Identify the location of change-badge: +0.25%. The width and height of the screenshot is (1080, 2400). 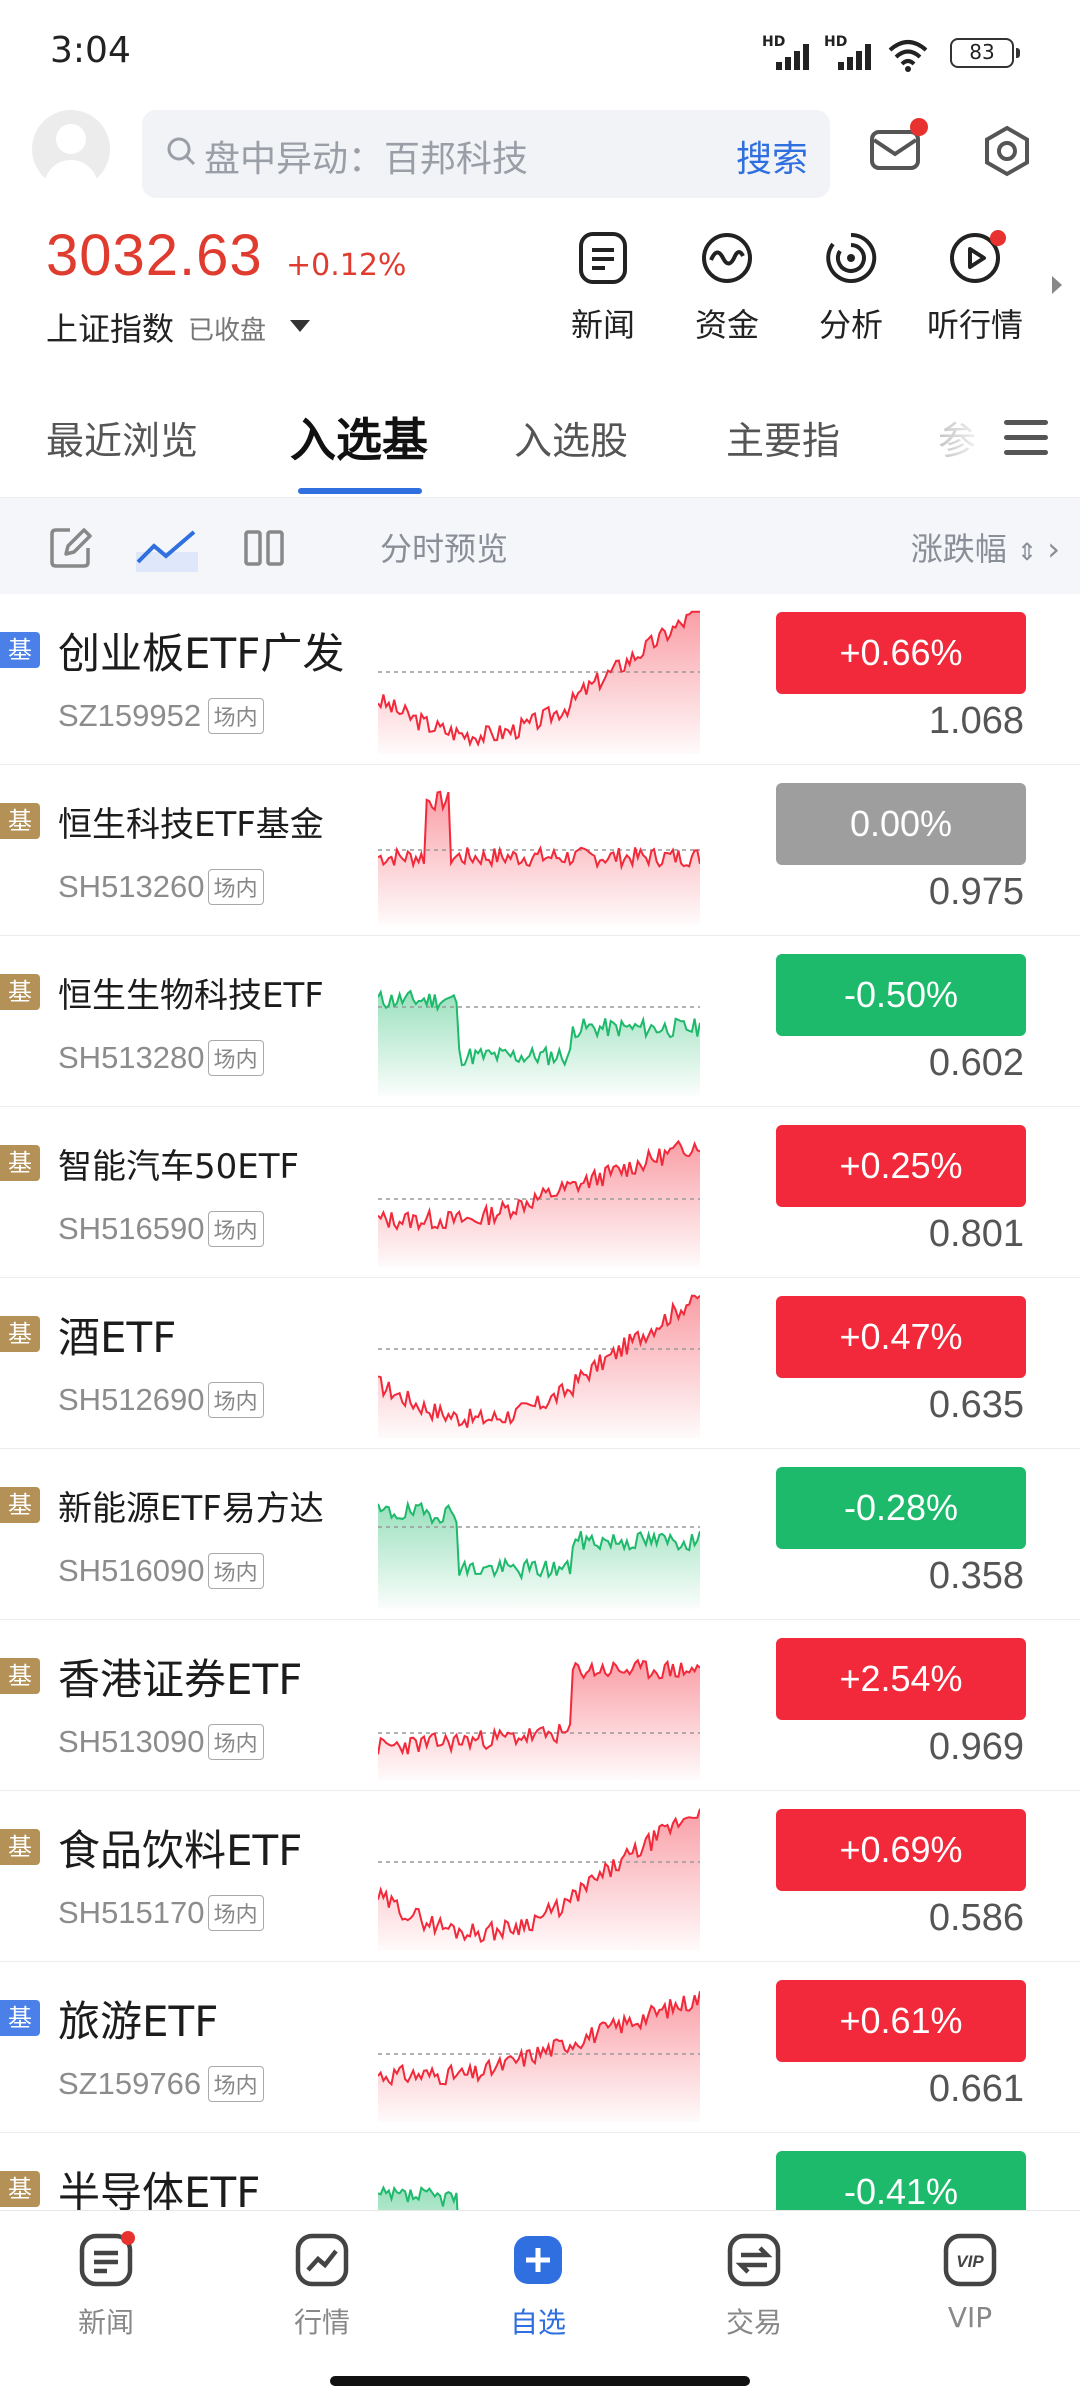
(901, 1166).